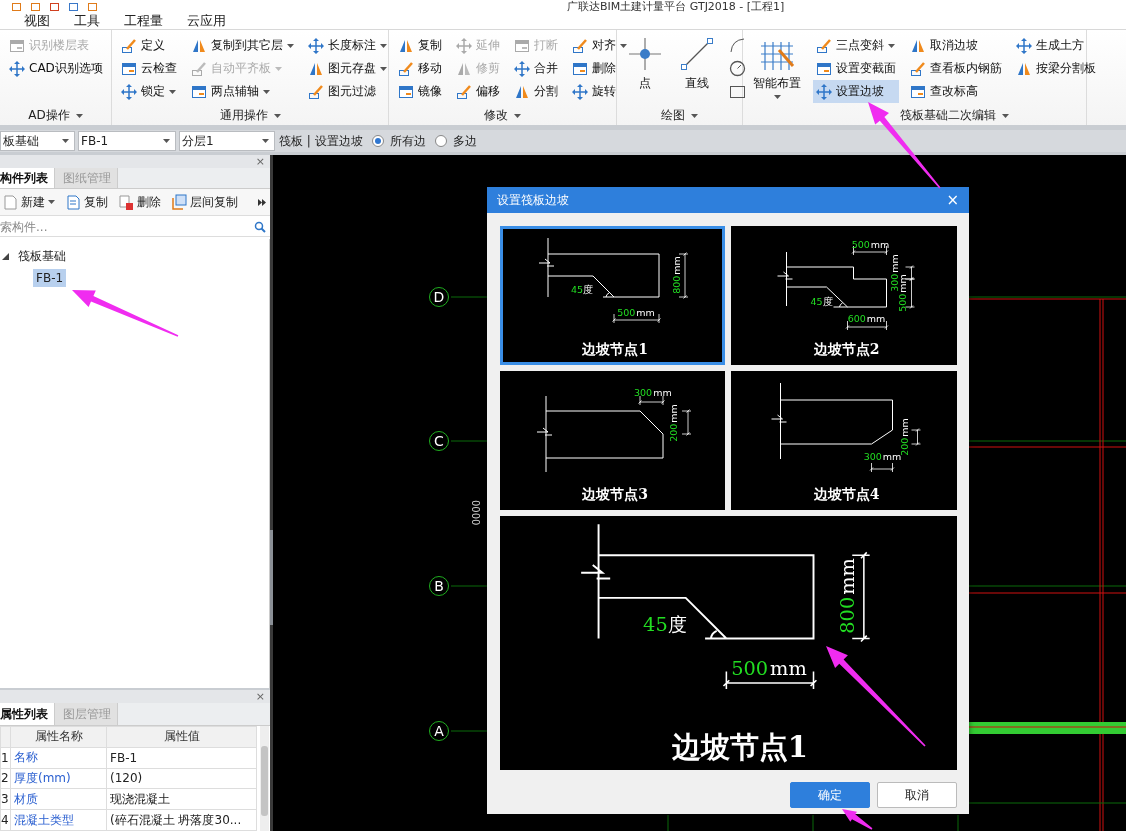 The width and height of the screenshot is (1126, 831). I want to click on group-label: 绘图, so click(673, 115).